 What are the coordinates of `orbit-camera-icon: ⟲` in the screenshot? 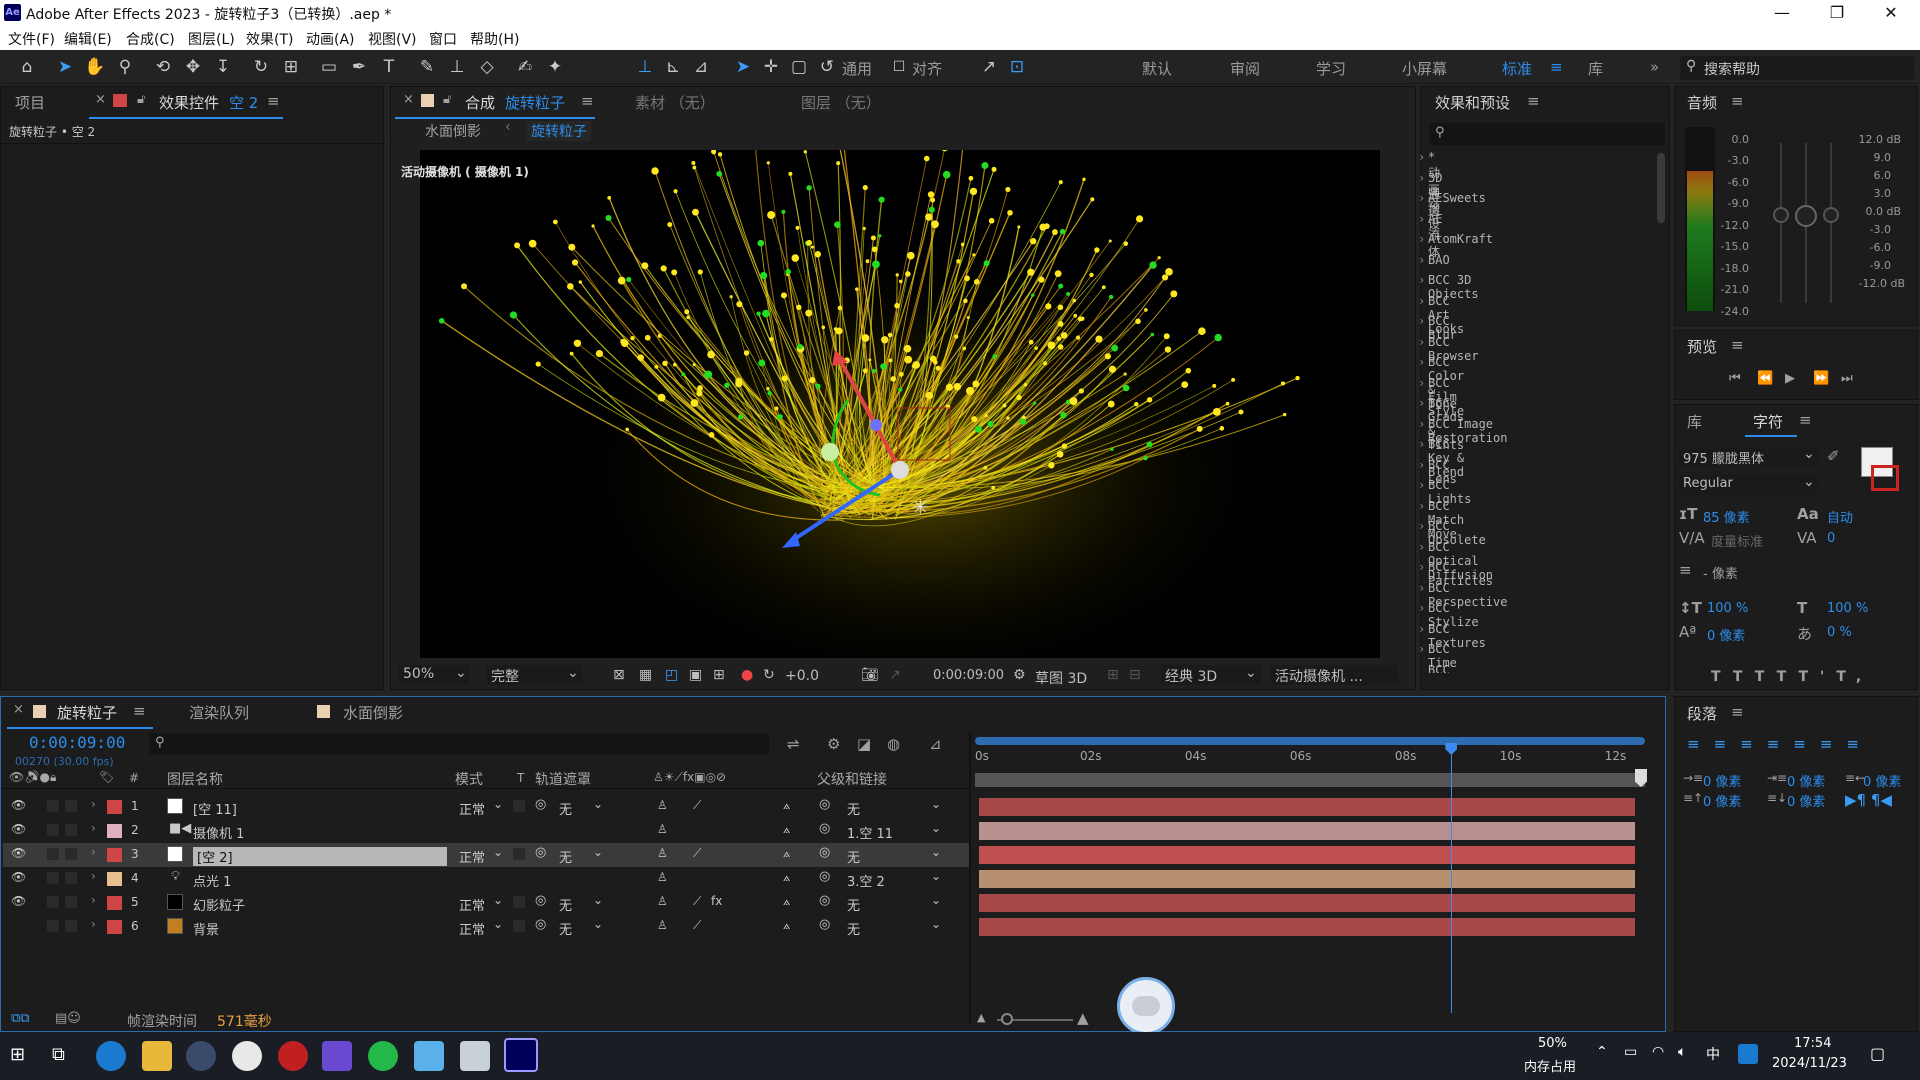 It's located at (163, 67).